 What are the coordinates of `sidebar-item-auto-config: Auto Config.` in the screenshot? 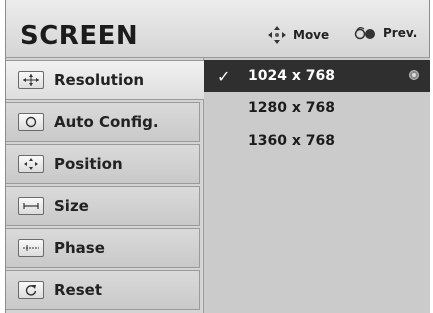 It's located at (103, 122).